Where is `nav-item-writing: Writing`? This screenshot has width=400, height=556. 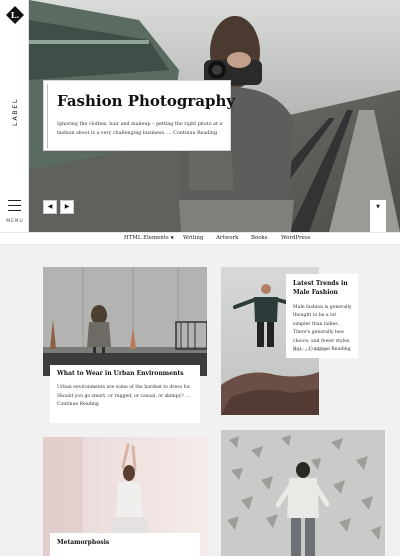
nav-item-writing: Writing is located at coordinates (193, 238).